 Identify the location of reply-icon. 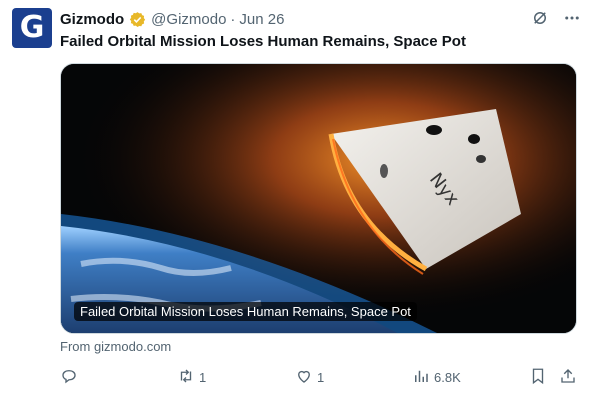
(69, 377).